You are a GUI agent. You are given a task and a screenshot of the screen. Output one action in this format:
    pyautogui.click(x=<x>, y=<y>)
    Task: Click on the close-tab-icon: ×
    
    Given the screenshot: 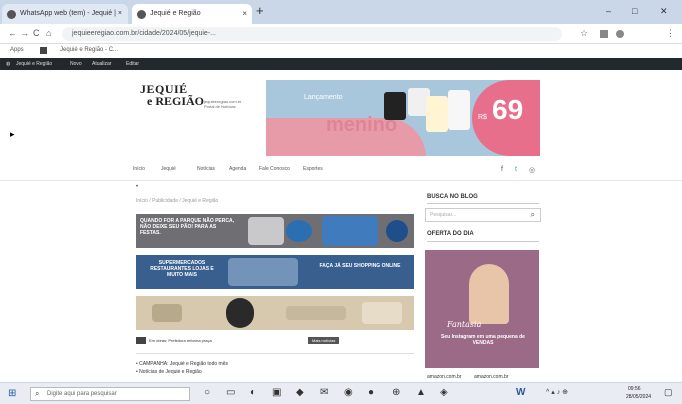 What is the action you would take?
    pyautogui.click(x=244, y=13)
    